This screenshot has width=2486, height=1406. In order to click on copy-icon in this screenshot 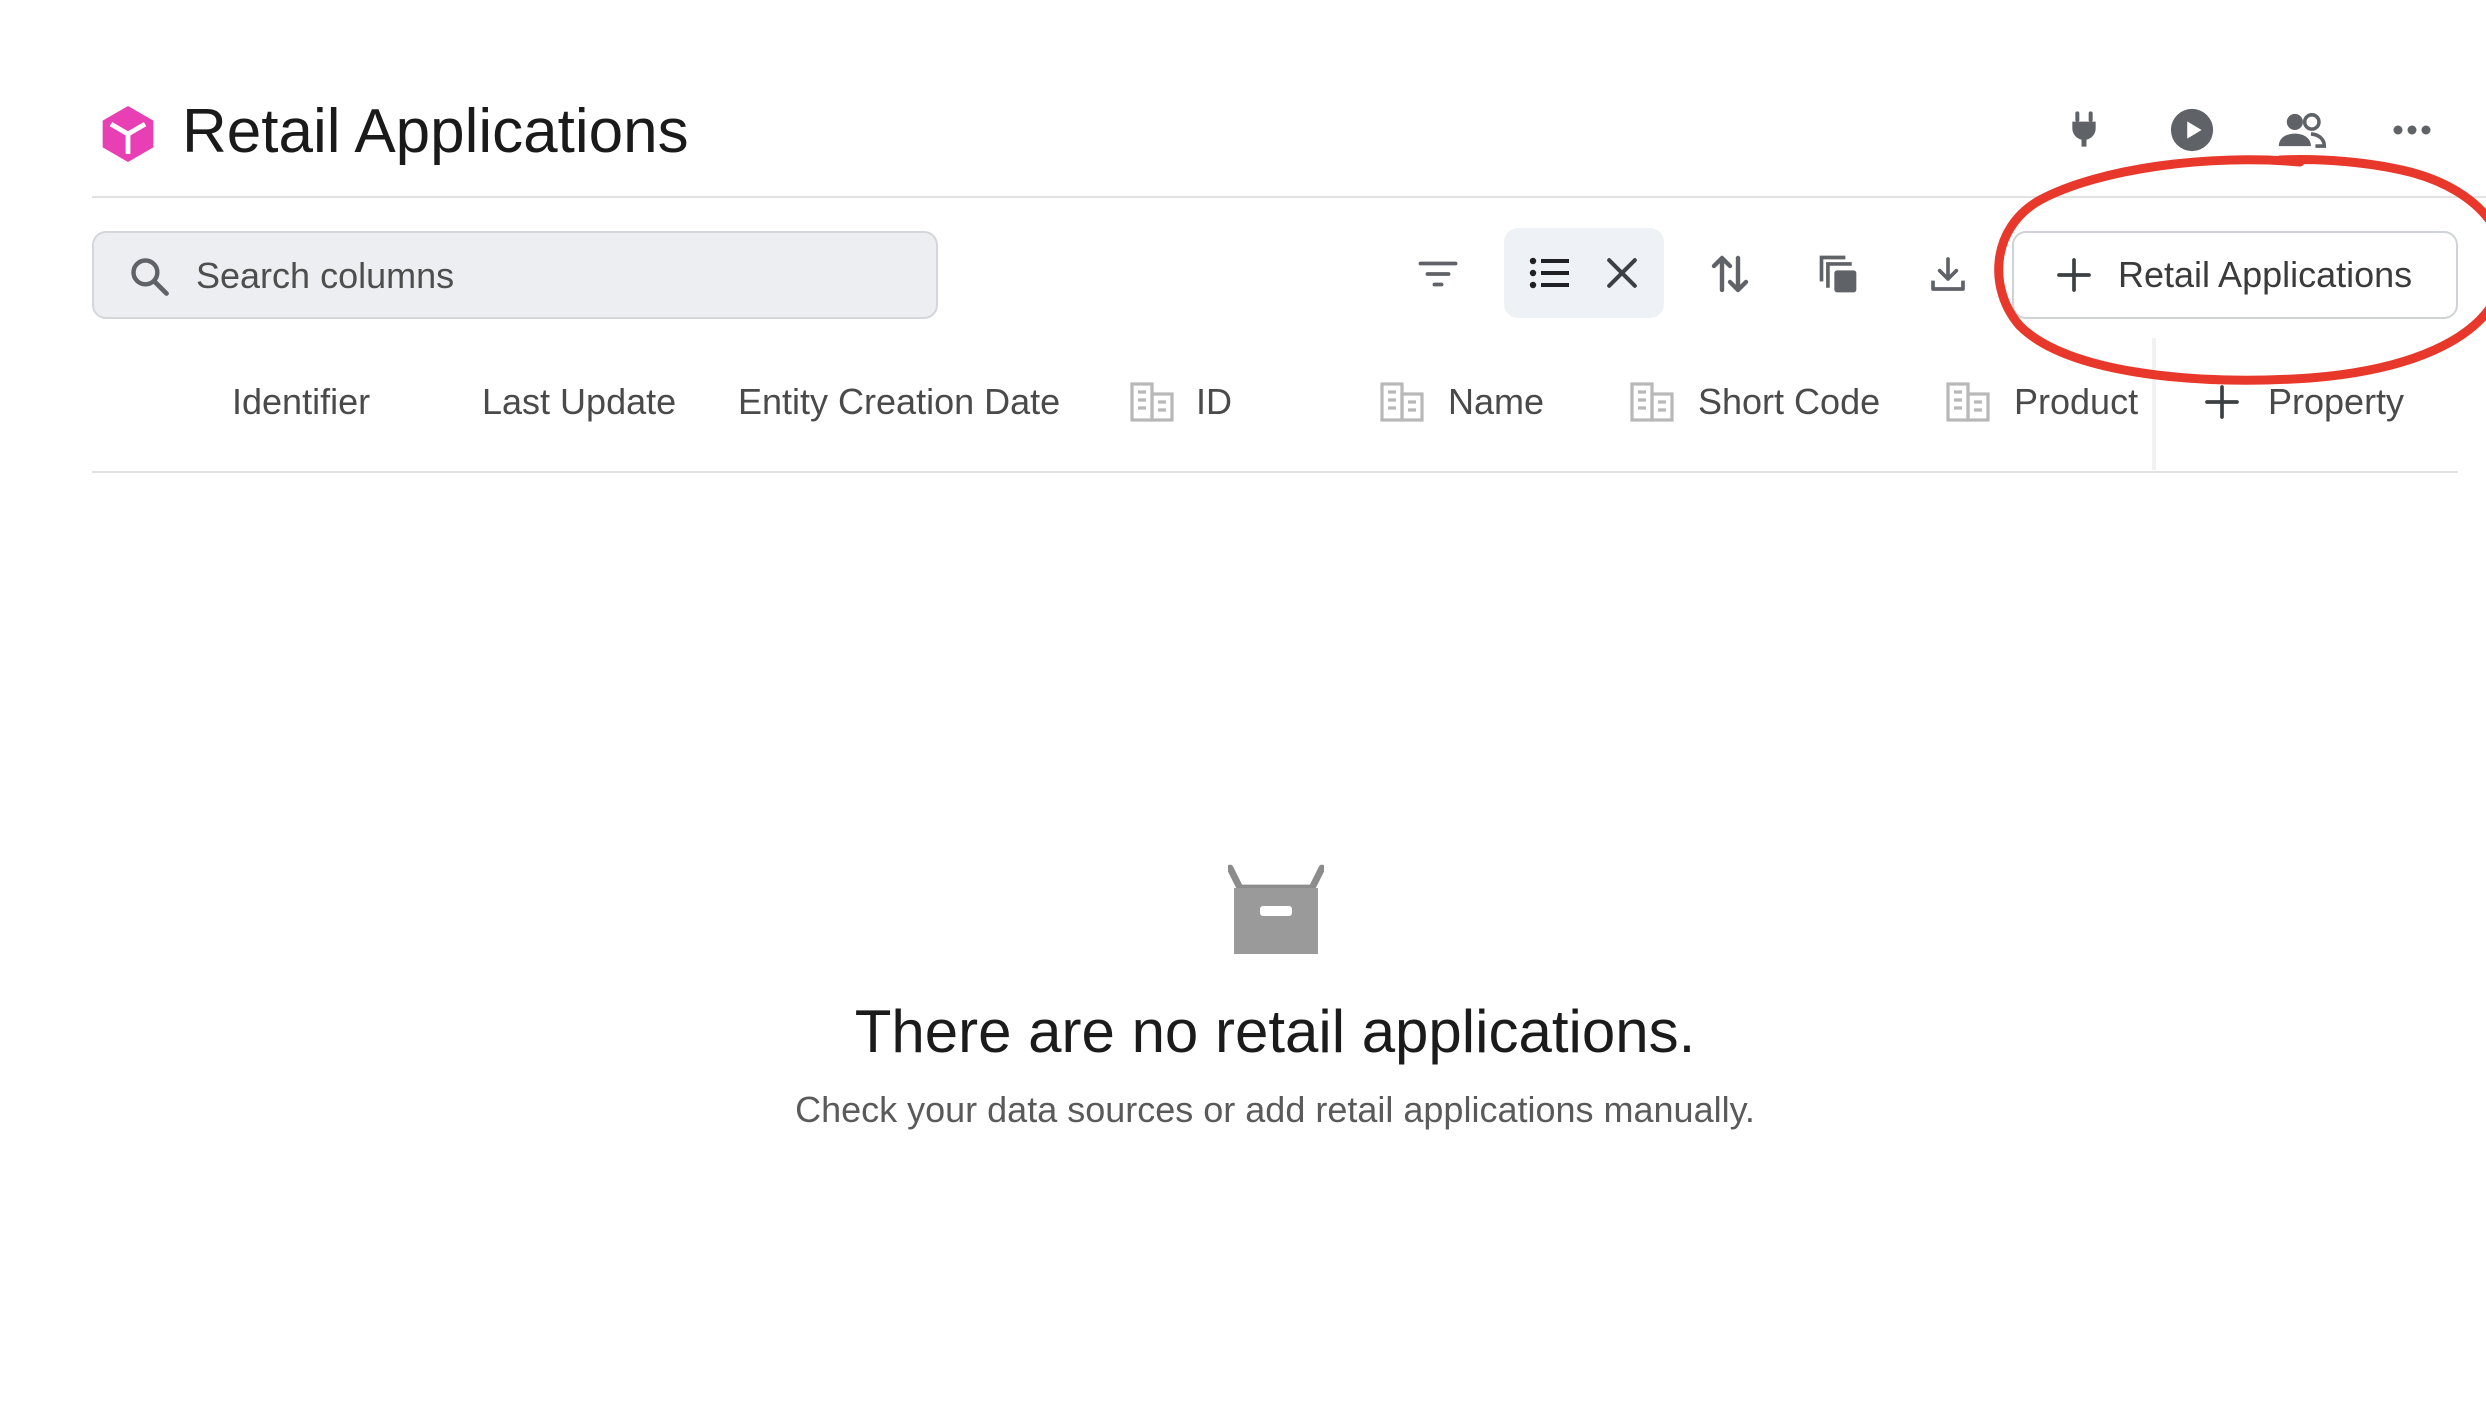, I will do `click(1838, 274)`.